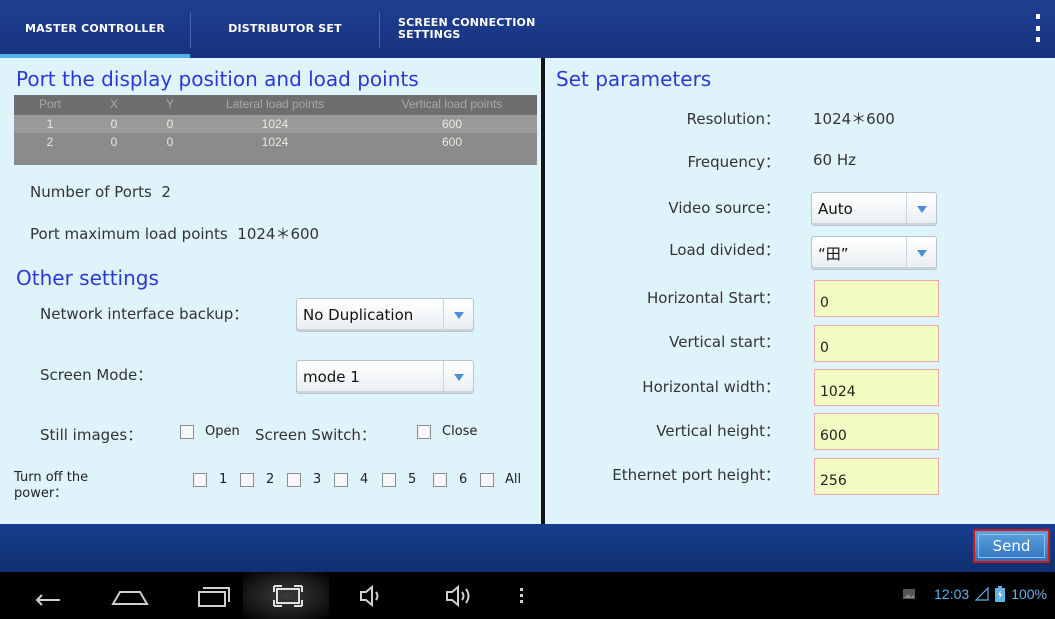 This screenshot has width=1055, height=619. What do you see at coordinates (91, 435) in the screenshot?
I see `still-images-label: Still images：` at bounding box center [91, 435].